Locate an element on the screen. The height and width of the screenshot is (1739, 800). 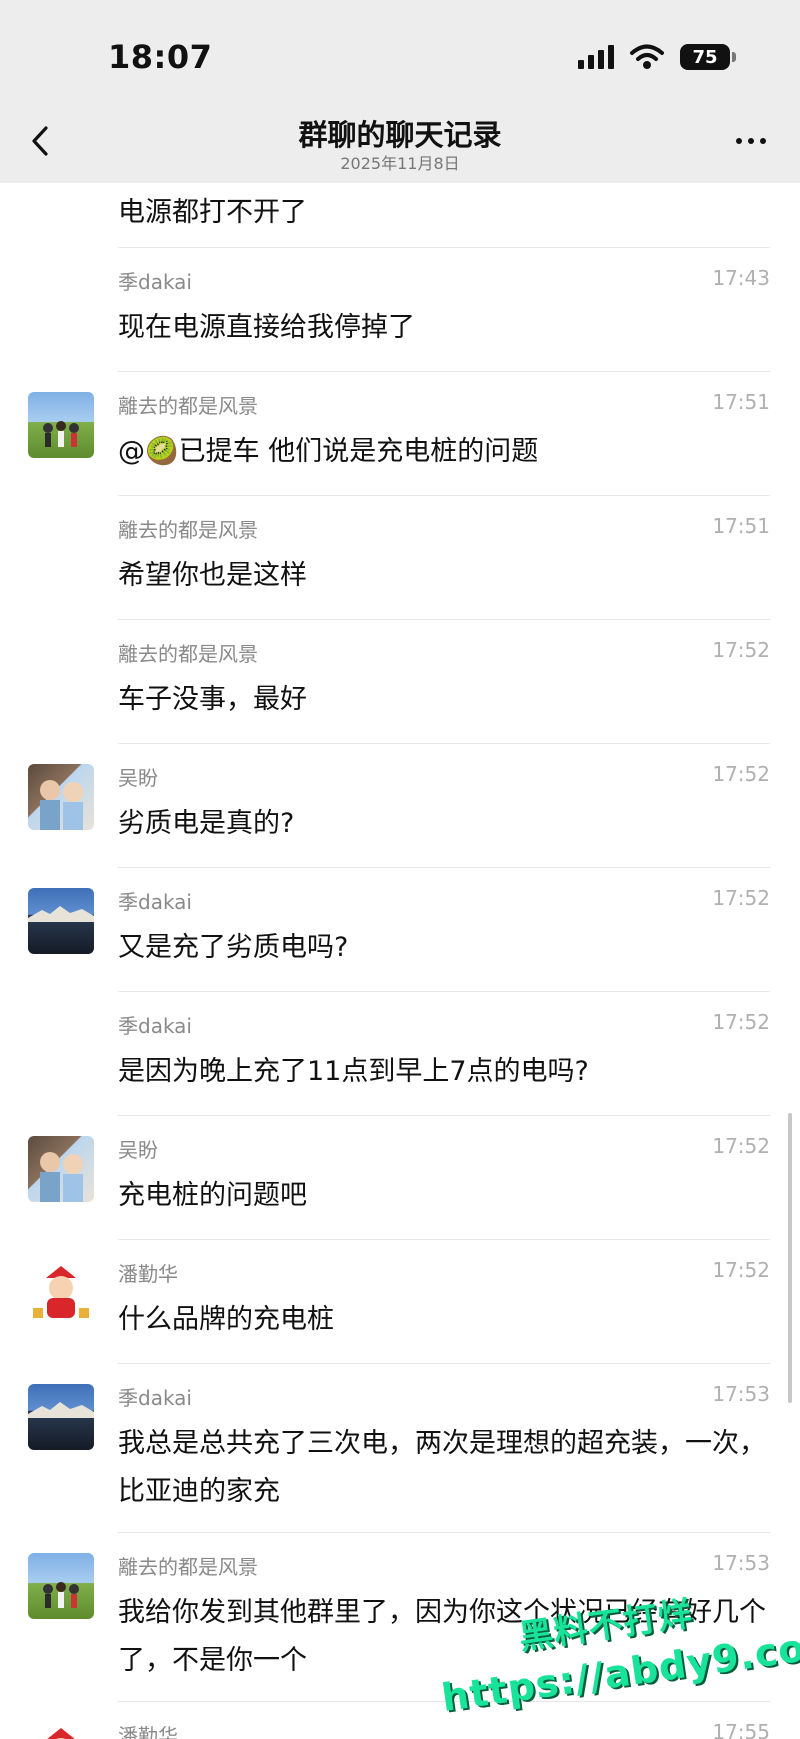
page-title: 群聊的聊天记录 is located at coordinates (400, 135).